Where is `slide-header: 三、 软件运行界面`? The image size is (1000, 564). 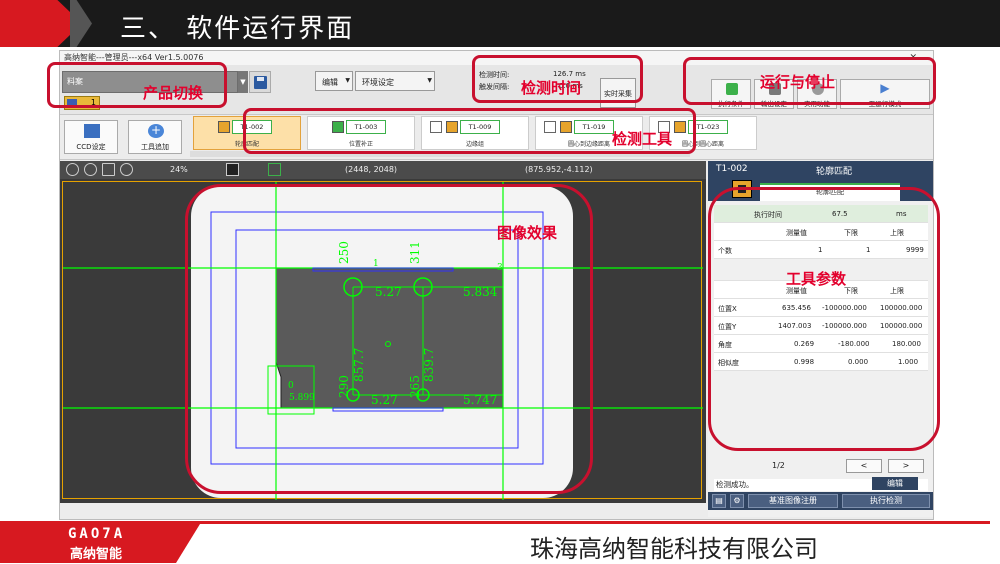 slide-header: 三、 软件运行界面 is located at coordinates (500, 23).